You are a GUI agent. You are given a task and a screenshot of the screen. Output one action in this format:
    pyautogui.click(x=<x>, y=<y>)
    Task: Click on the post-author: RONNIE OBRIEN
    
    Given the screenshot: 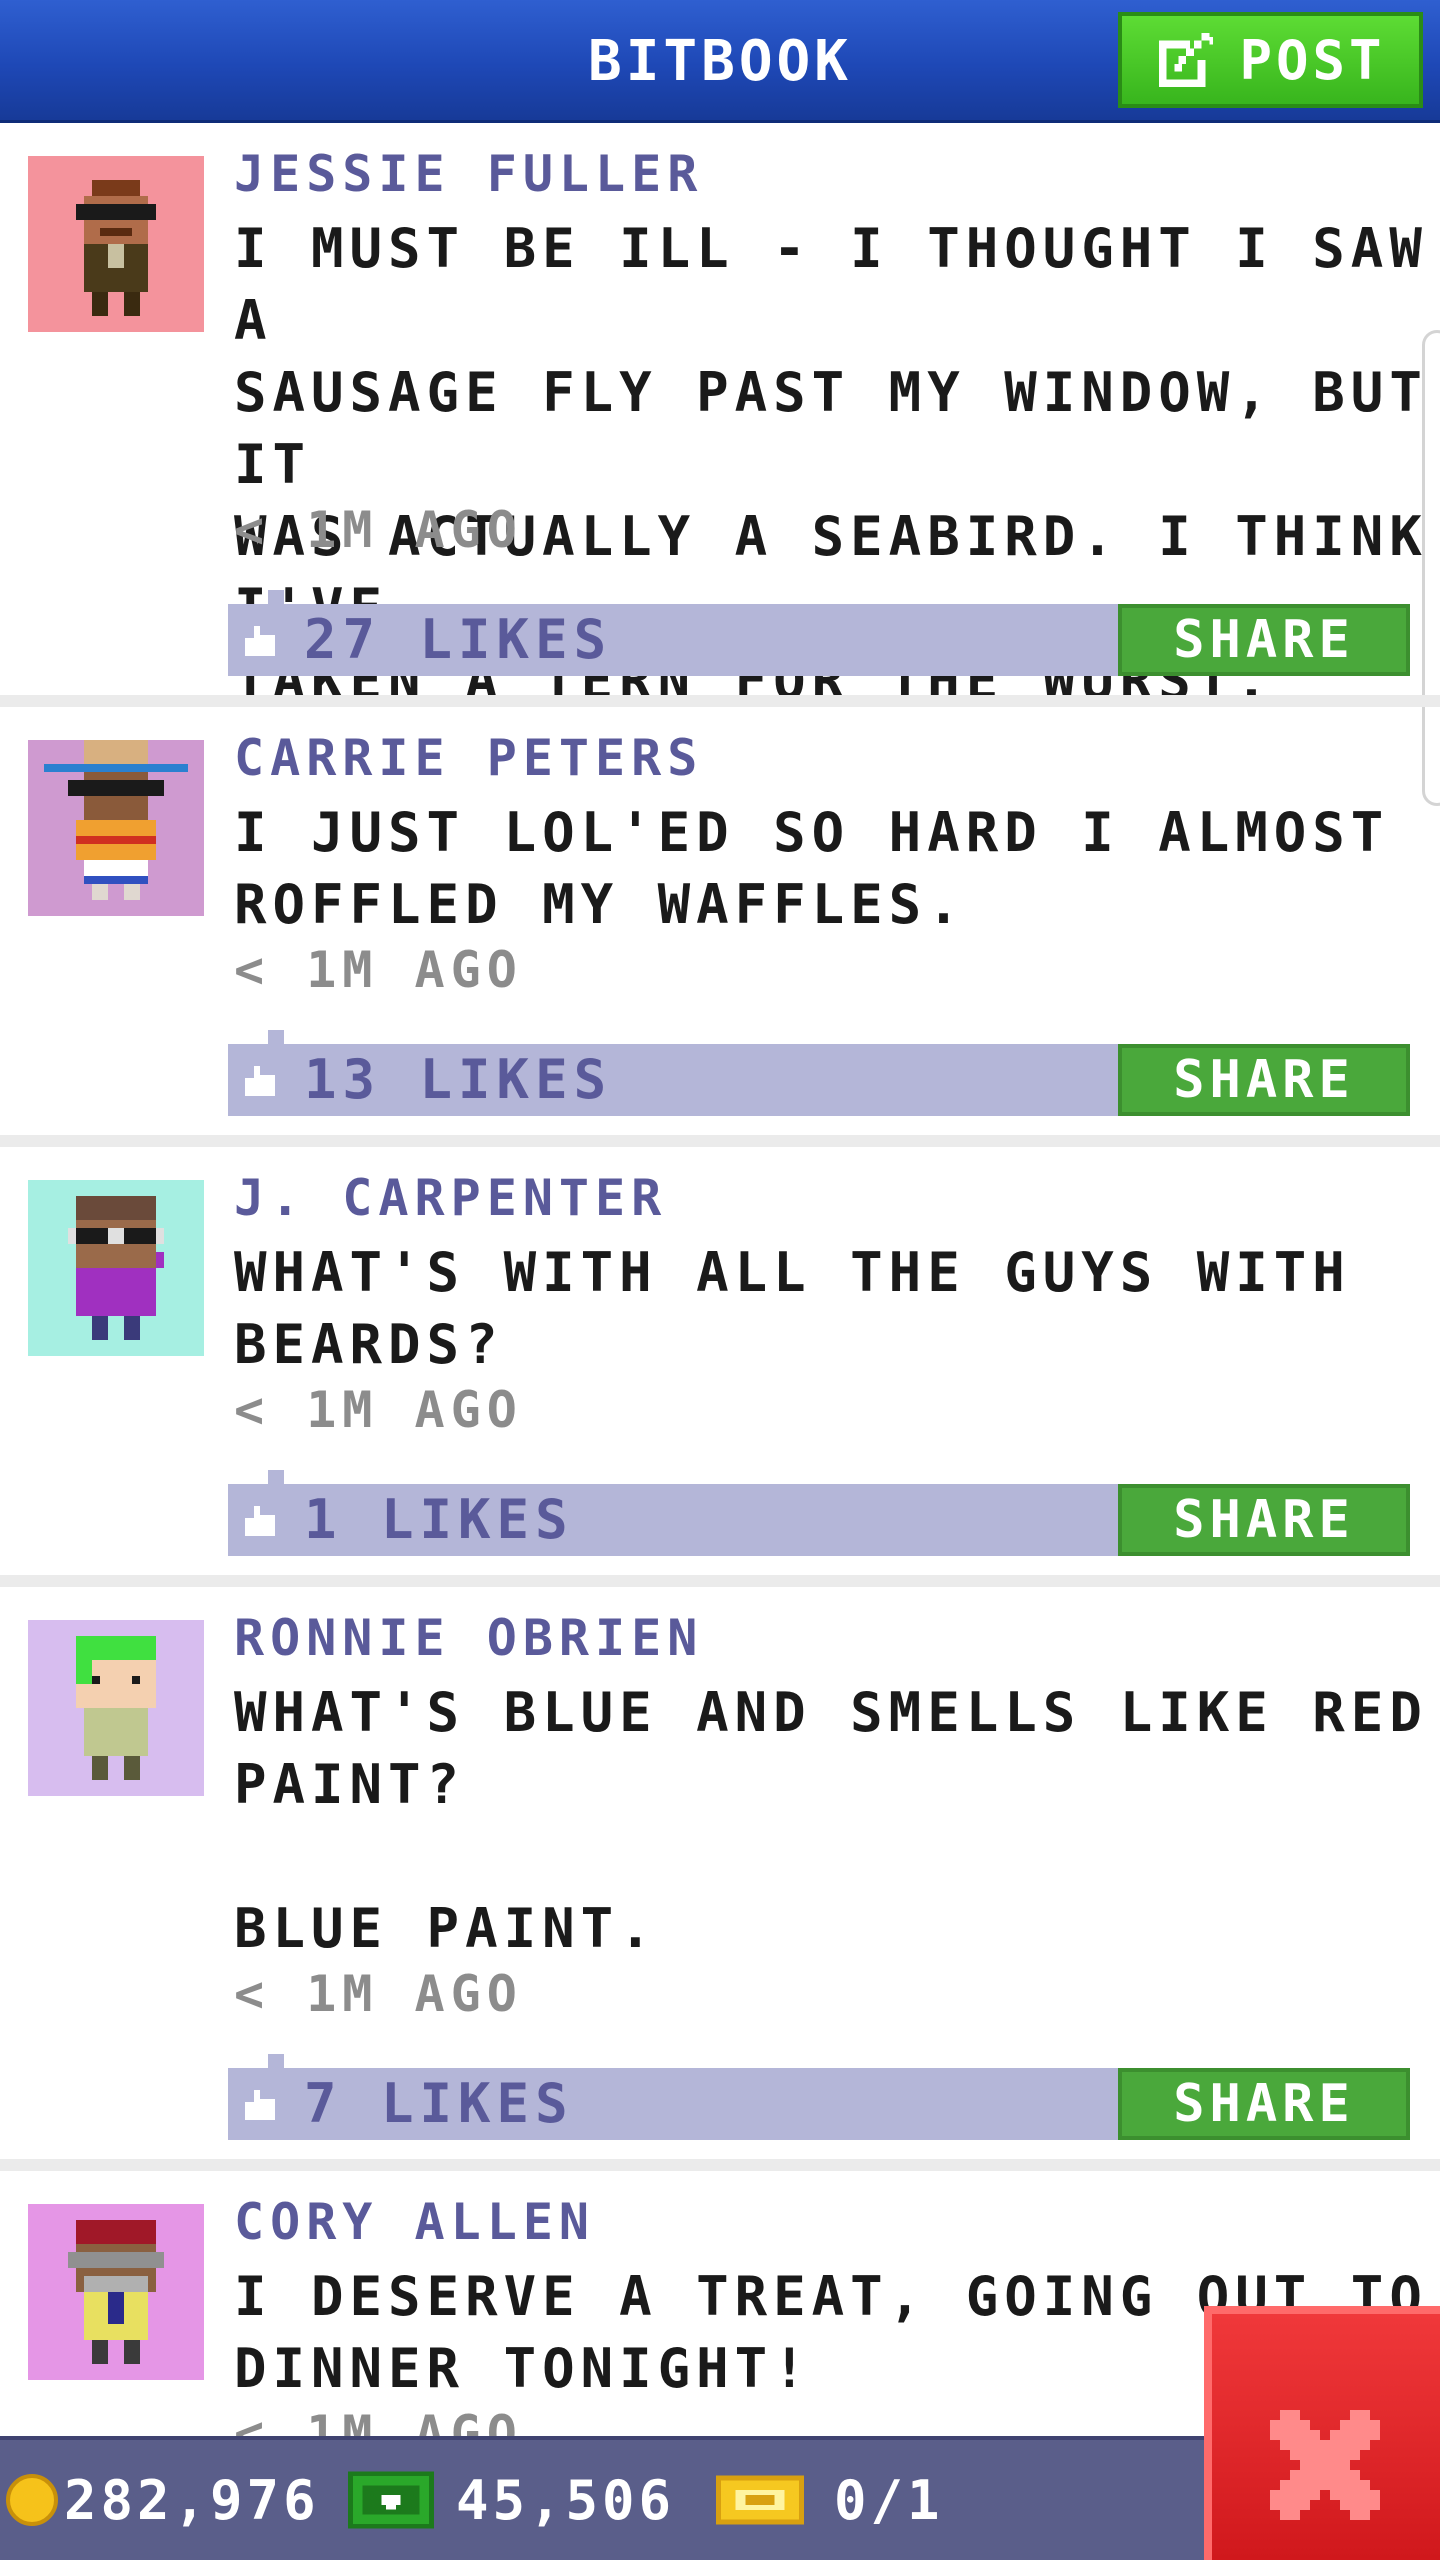 What is the action you would take?
    pyautogui.click(x=468, y=1638)
    